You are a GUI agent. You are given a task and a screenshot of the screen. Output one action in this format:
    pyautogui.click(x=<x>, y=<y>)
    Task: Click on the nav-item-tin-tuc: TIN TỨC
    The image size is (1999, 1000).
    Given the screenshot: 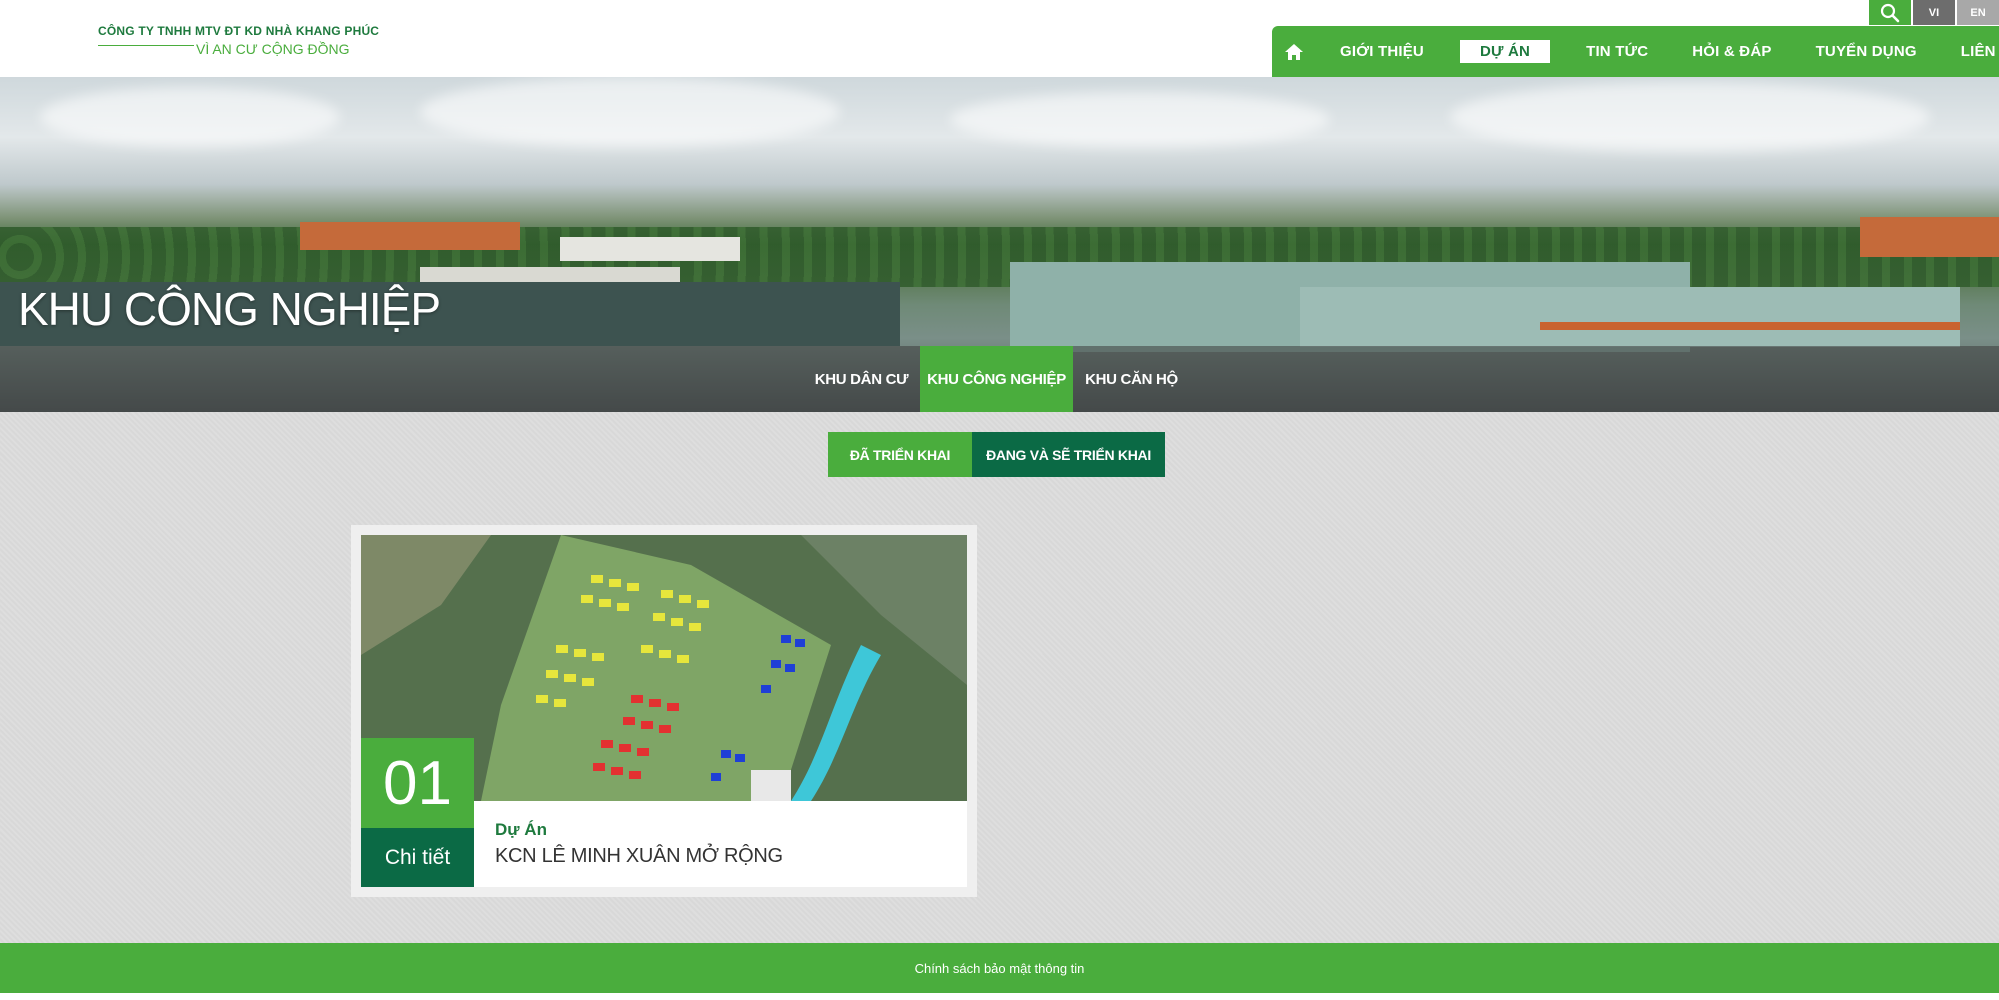 What is the action you would take?
    pyautogui.click(x=1617, y=51)
    